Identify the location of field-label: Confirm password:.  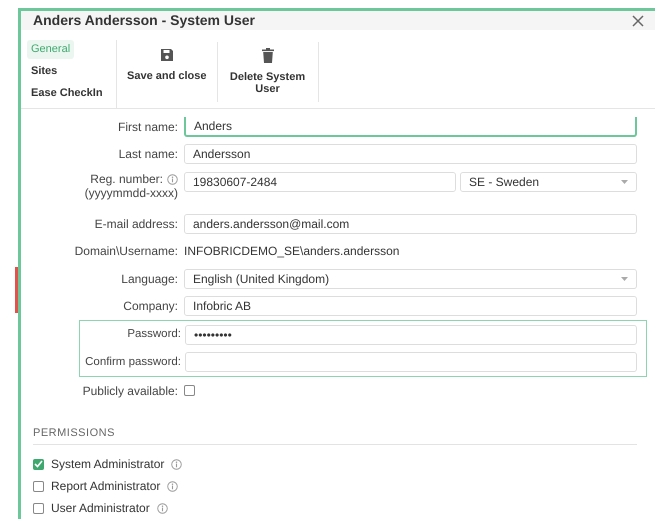
(133, 362).